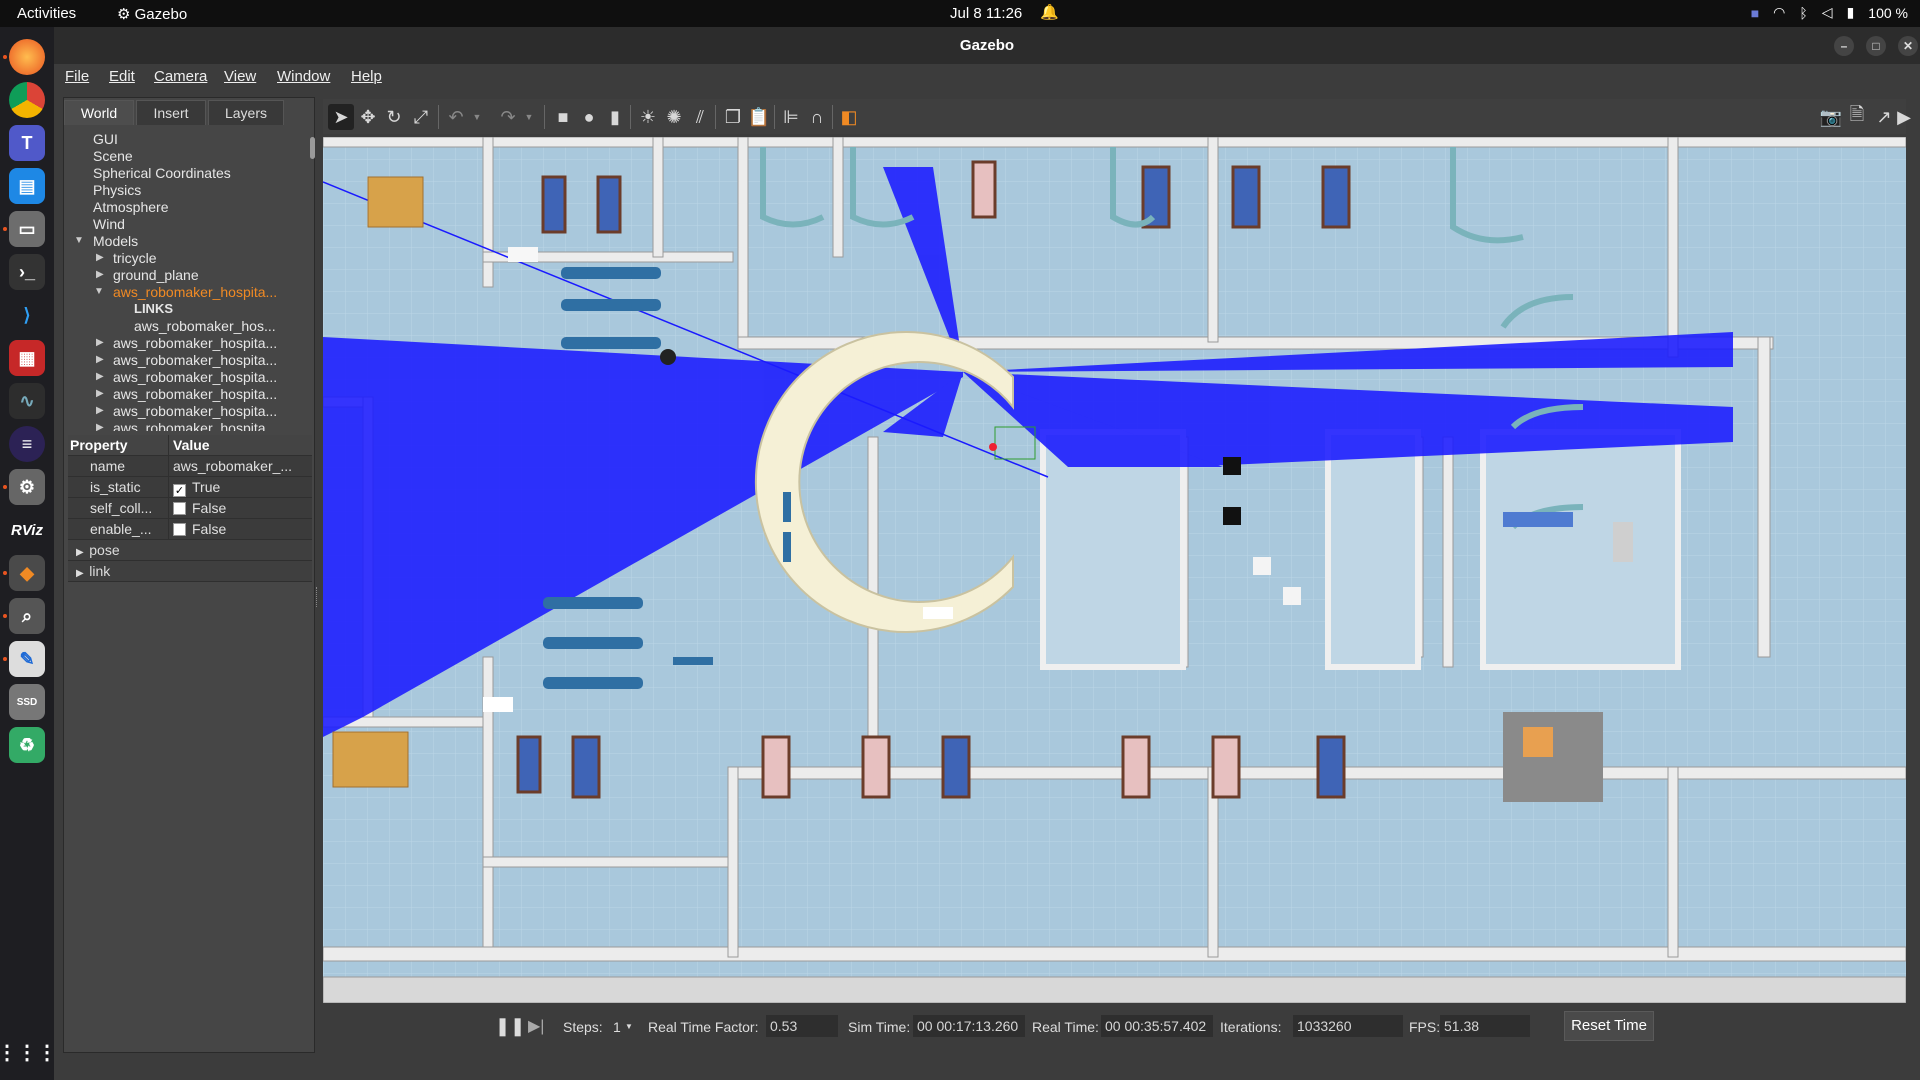 Image resolution: width=1920 pixels, height=1080 pixels. Describe the element at coordinates (171, 112) in the screenshot. I see `tab-insert: Insert` at that location.